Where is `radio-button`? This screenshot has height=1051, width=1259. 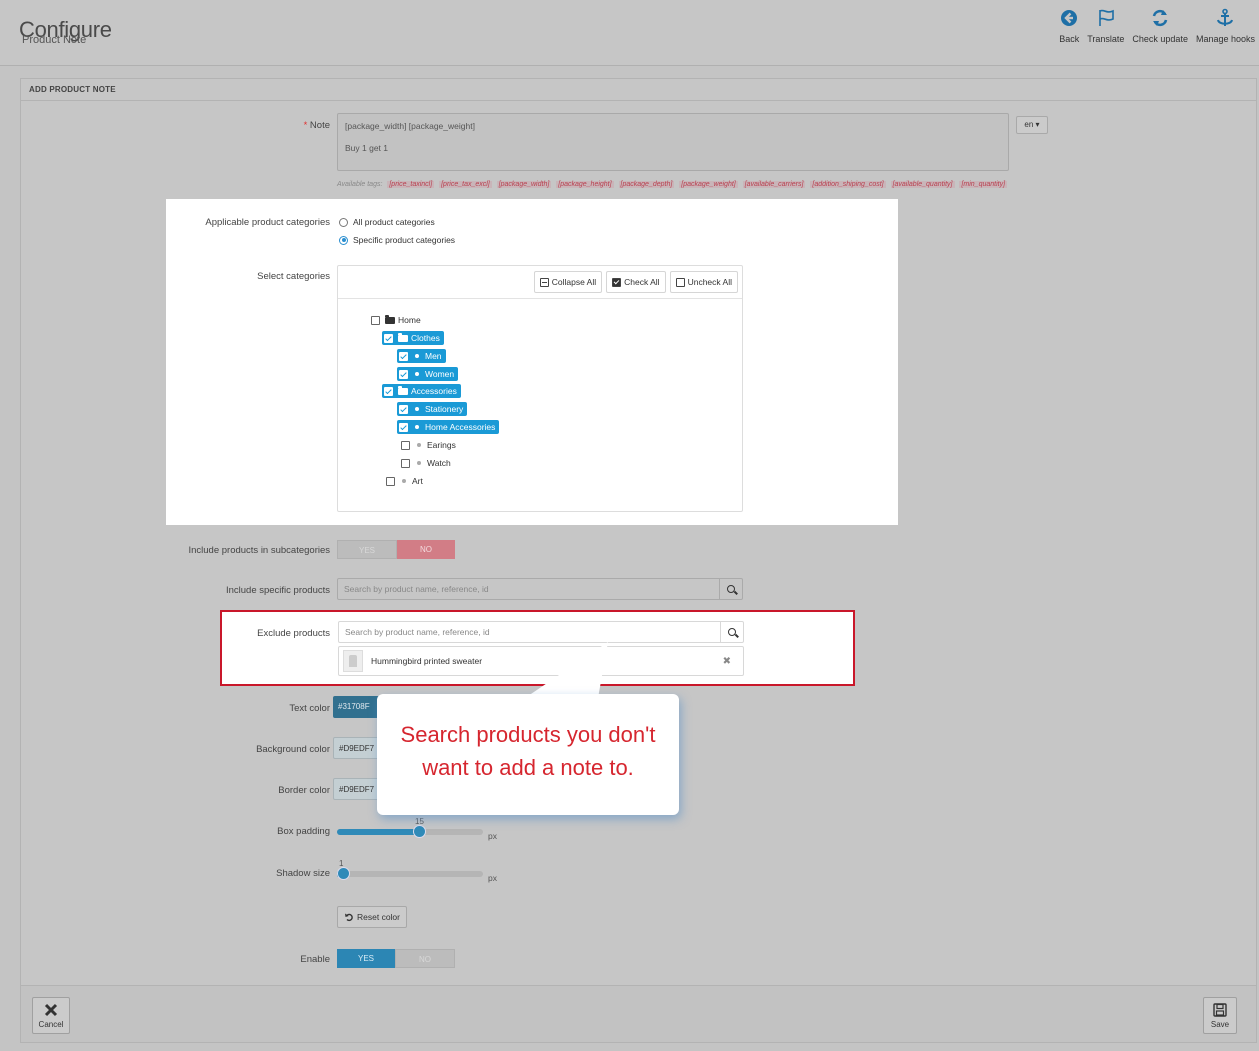 radio-button is located at coordinates (343, 222).